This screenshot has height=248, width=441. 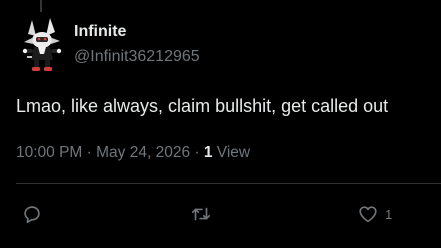 I want to click on author-info: Infinite @Infinit36212965, so click(x=137, y=44).